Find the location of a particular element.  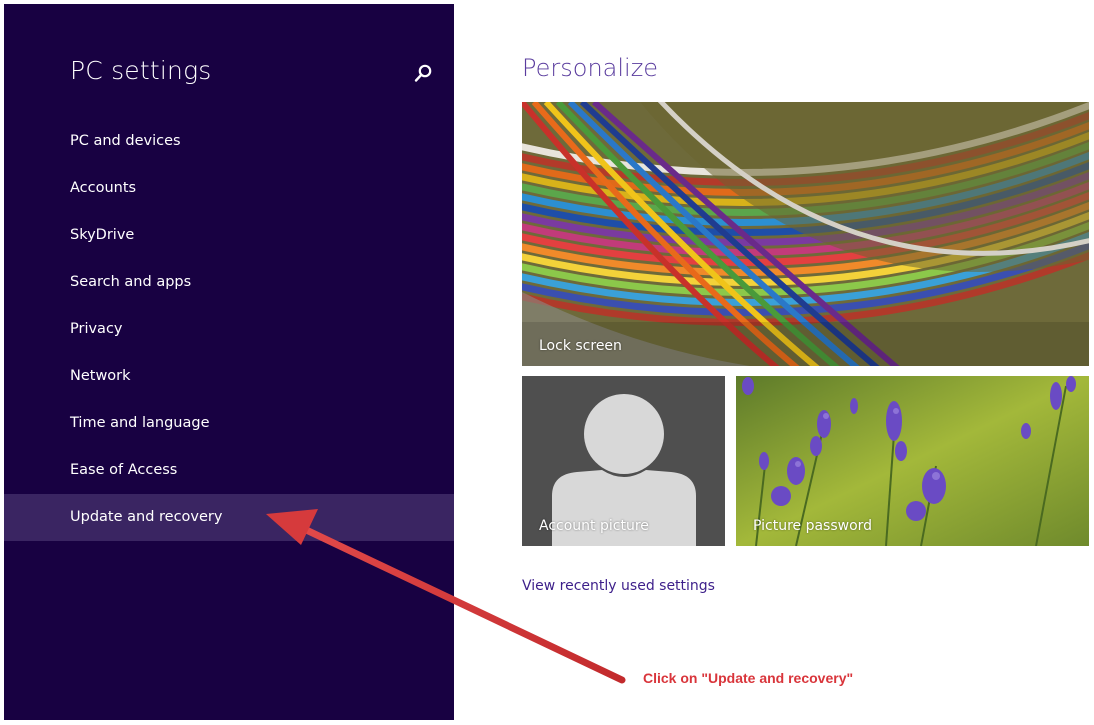

sidebar-title: PC settings is located at coordinates (141, 70).